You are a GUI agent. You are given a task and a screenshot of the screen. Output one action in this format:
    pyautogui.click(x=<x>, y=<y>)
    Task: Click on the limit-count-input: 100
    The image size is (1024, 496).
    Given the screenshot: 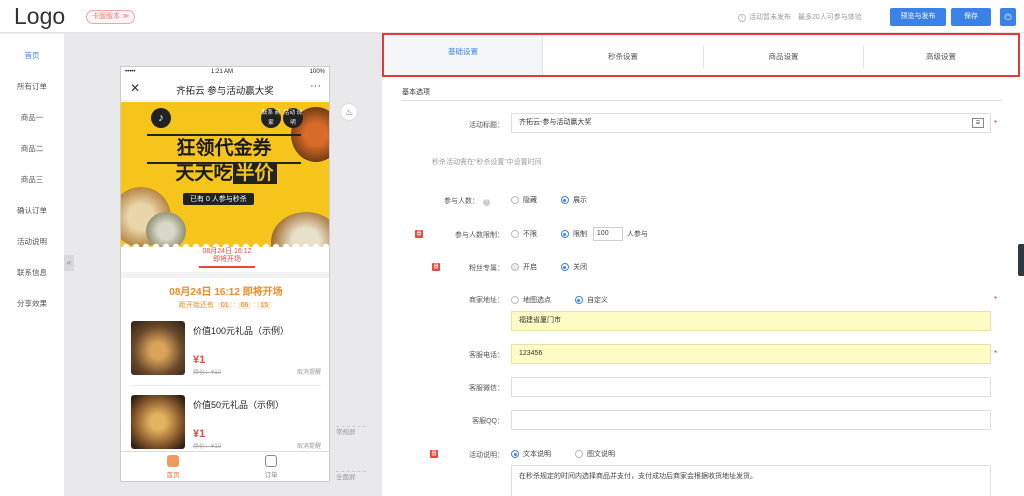 What is the action you would take?
    pyautogui.click(x=607, y=234)
    